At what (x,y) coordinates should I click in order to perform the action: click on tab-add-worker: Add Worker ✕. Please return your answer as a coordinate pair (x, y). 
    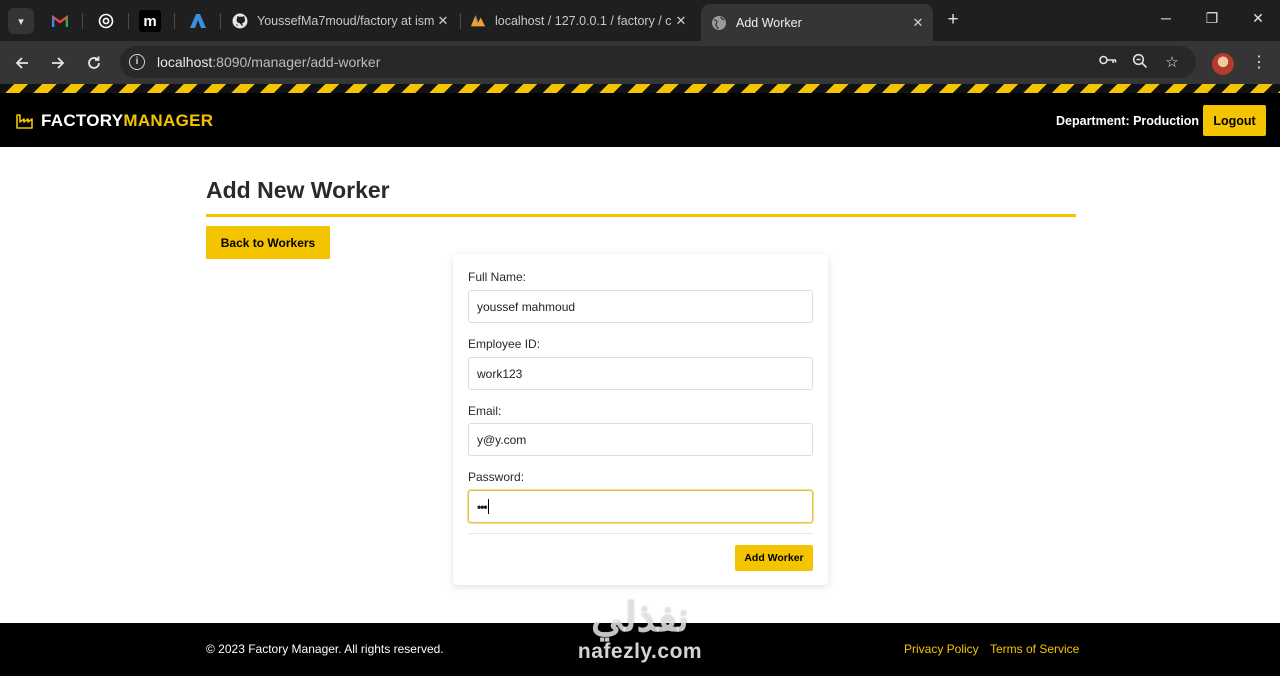
    Looking at the image, I should click on (817, 22).